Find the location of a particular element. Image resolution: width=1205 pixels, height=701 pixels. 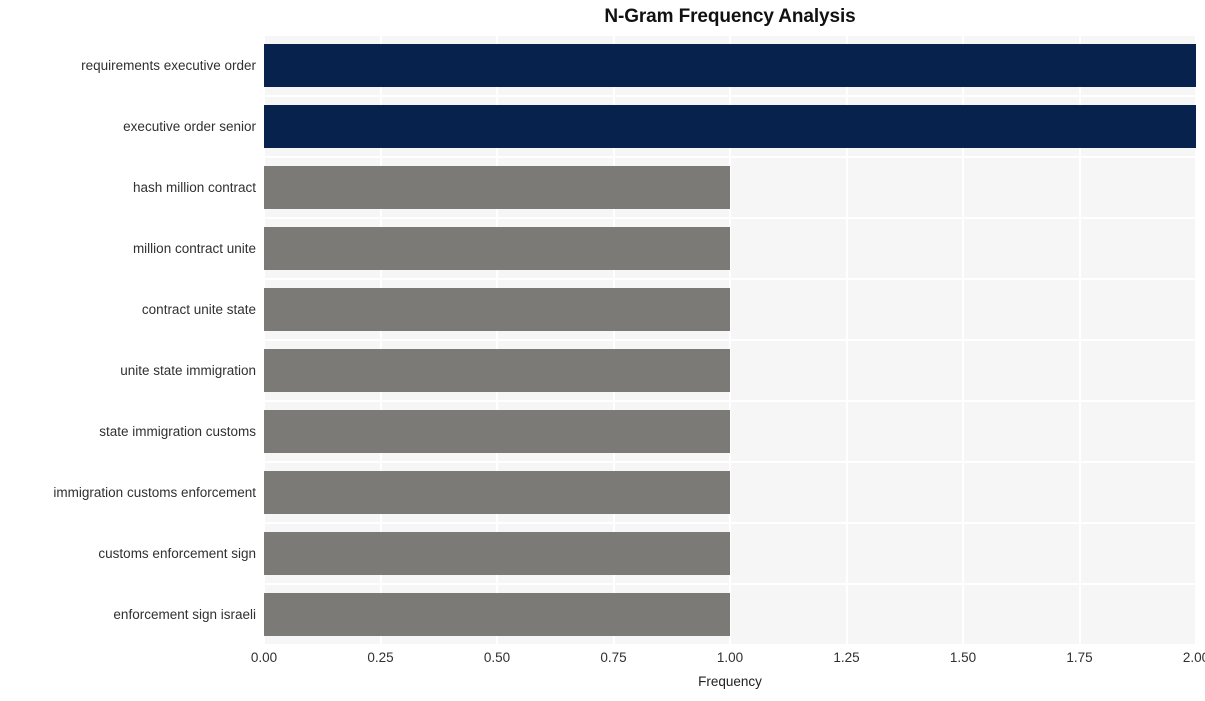

y-axis-tick-label: hash million contract is located at coordinates (194, 187).